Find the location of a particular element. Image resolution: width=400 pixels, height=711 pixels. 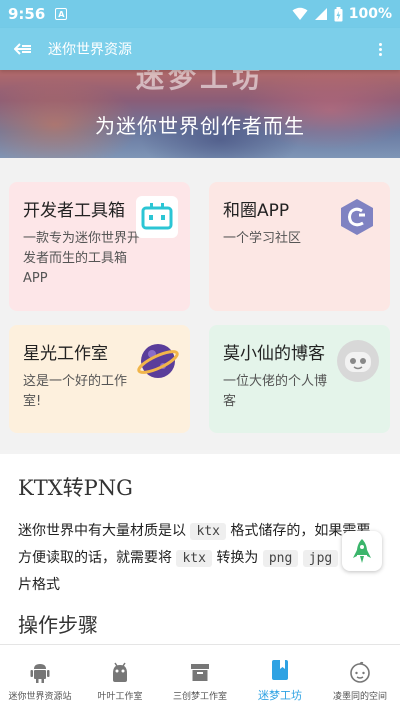

bookmark-book-icon is located at coordinates (280, 670).